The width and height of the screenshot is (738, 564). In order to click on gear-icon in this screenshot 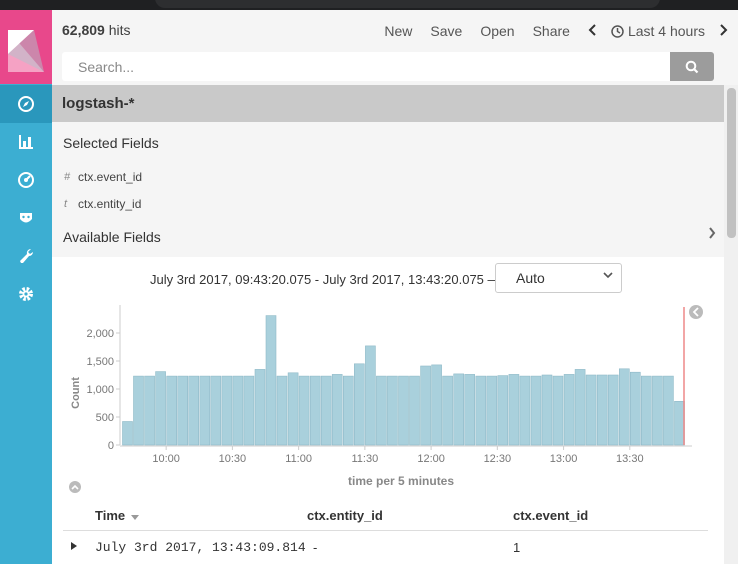, I will do `click(26, 294)`.